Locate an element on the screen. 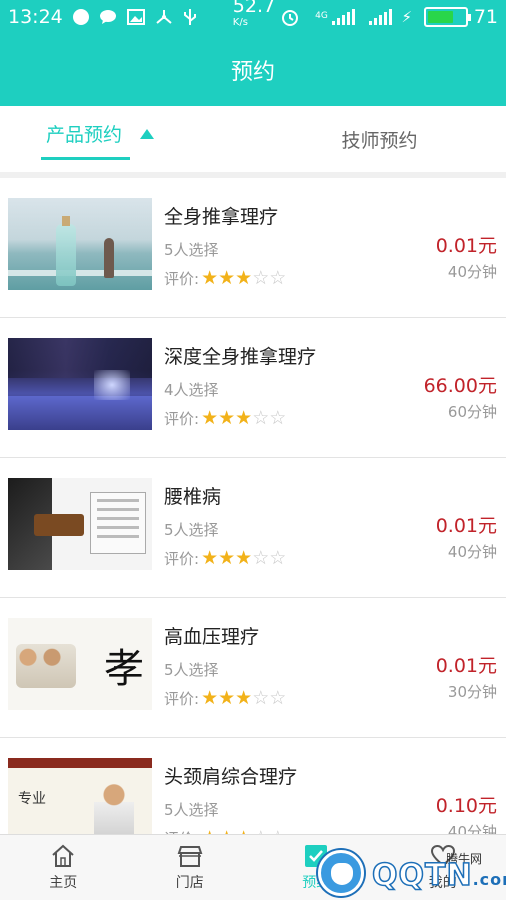  image-icon is located at coordinates (135, 17).